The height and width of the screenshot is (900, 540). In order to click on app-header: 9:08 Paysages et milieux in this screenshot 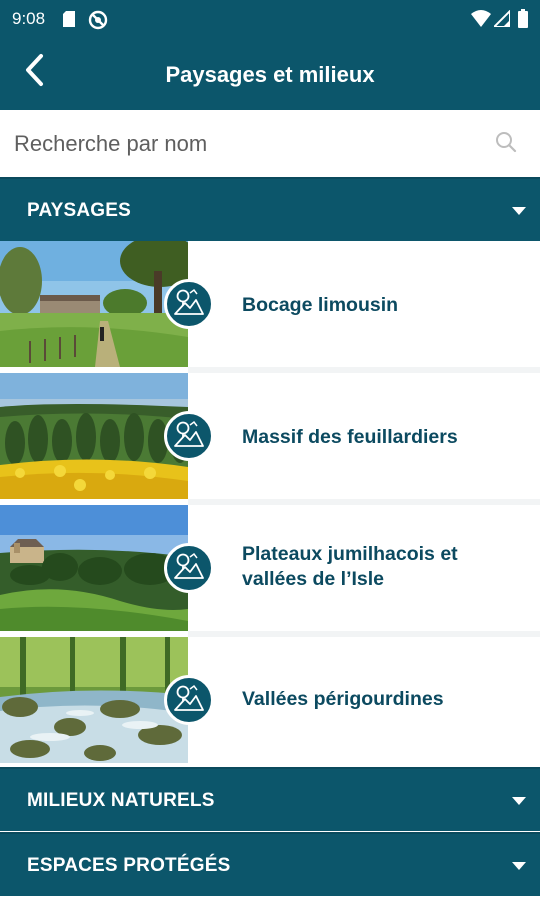, I will do `click(270, 55)`.